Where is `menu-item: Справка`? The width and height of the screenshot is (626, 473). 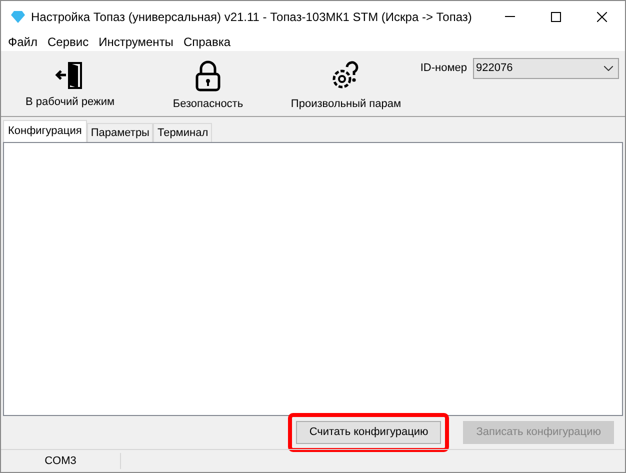 menu-item: Справка is located at coordinates (207, 41).